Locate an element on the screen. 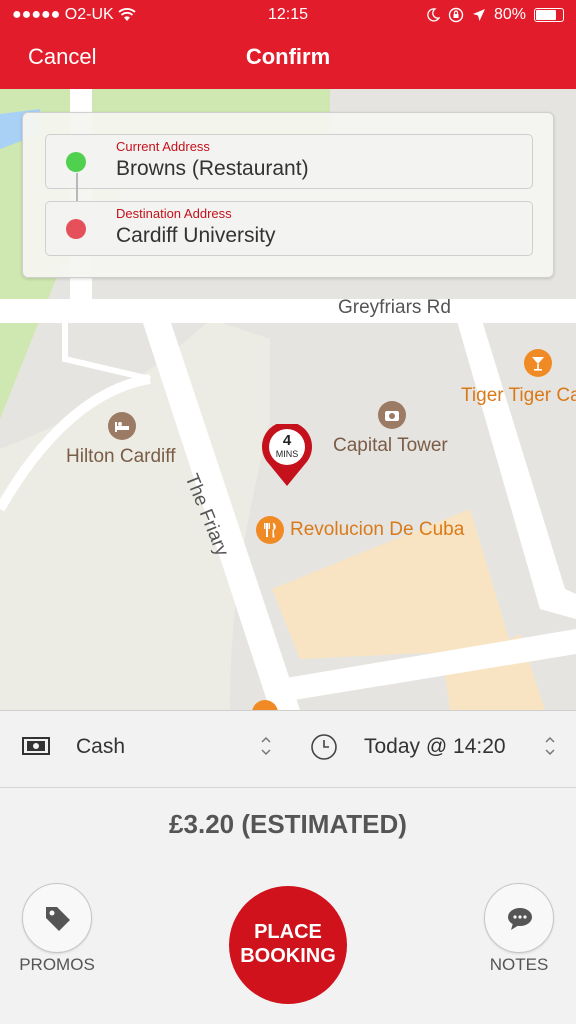  promos-button is located at coordinates (57, 918).